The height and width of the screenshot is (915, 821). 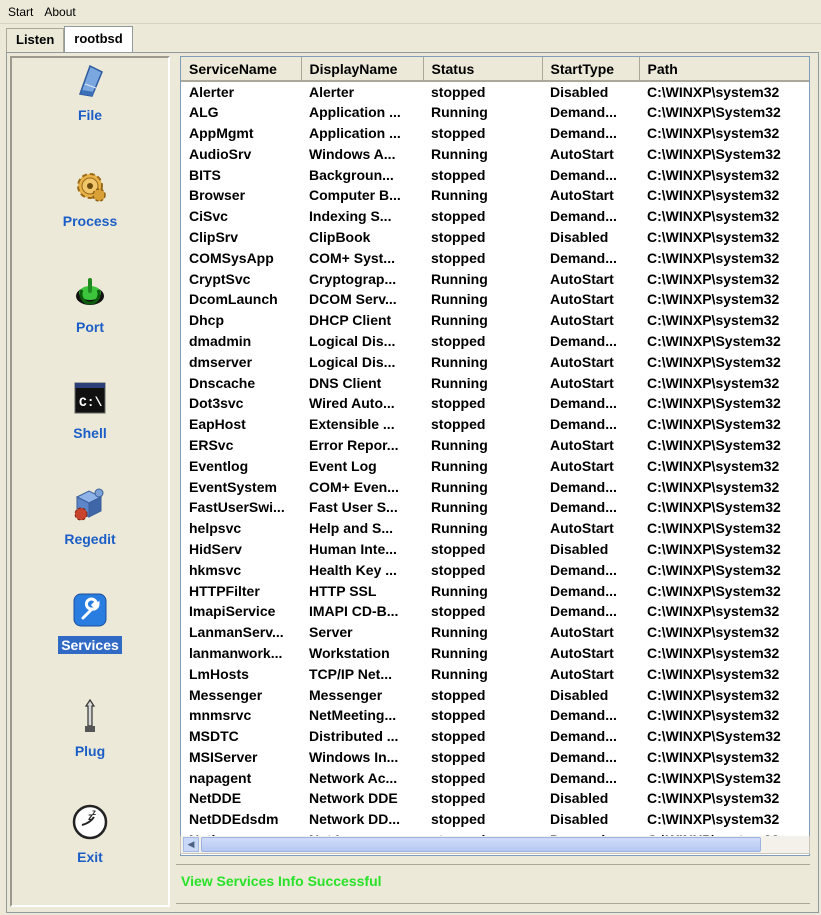 I want to click on table-cell: MSIServer, so click(x=223, y=756).